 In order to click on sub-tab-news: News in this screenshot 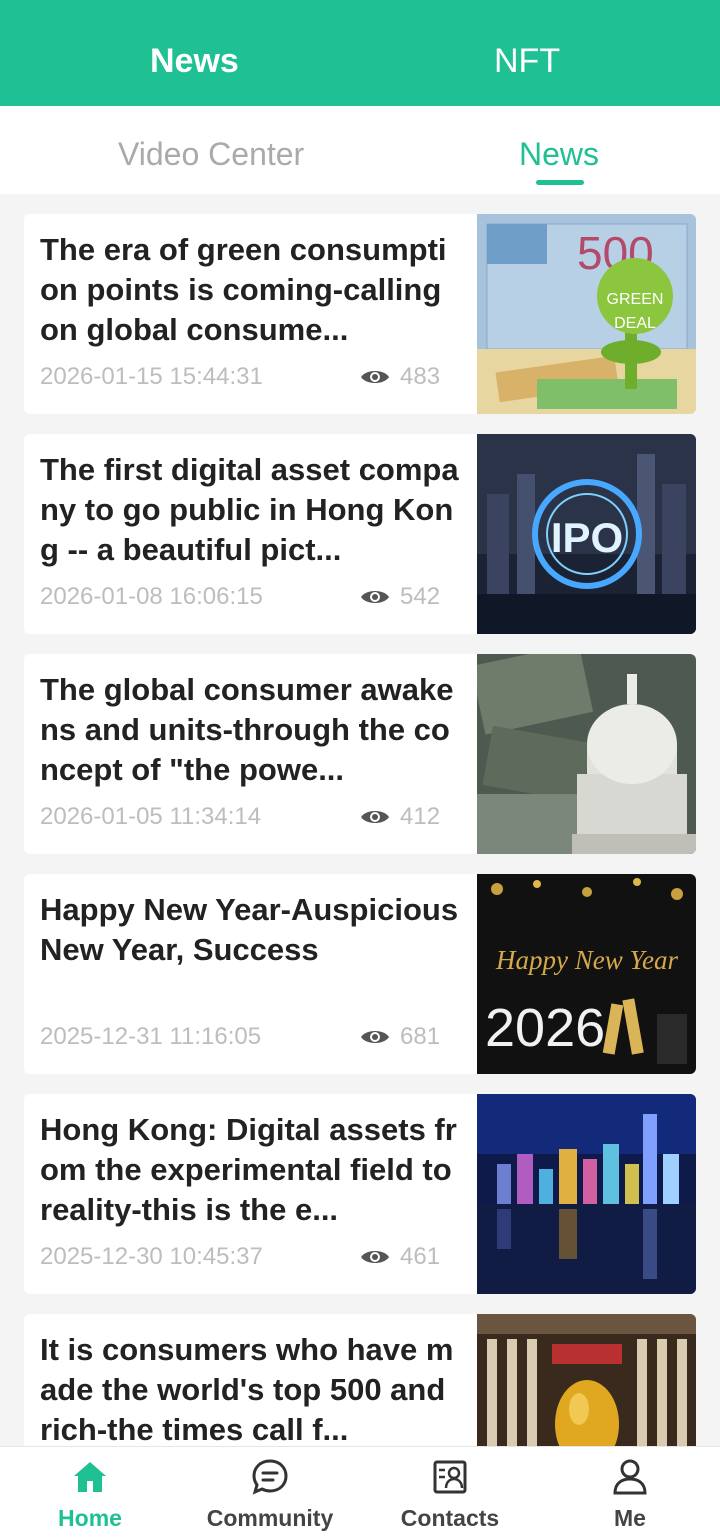, I will do `click(559, 154)`.